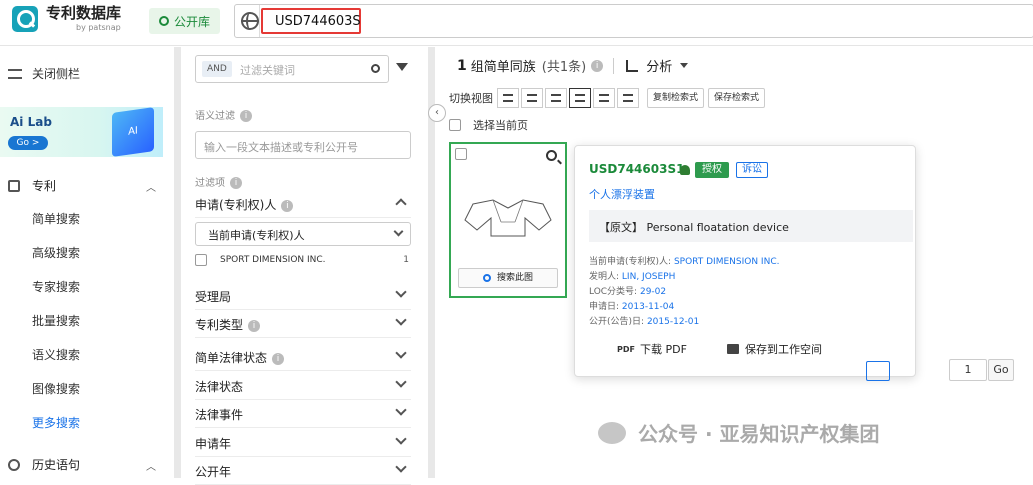 This screenshot has height=485, width=1033. I want to click on select-page: 选择当前页, so click(488, 125).